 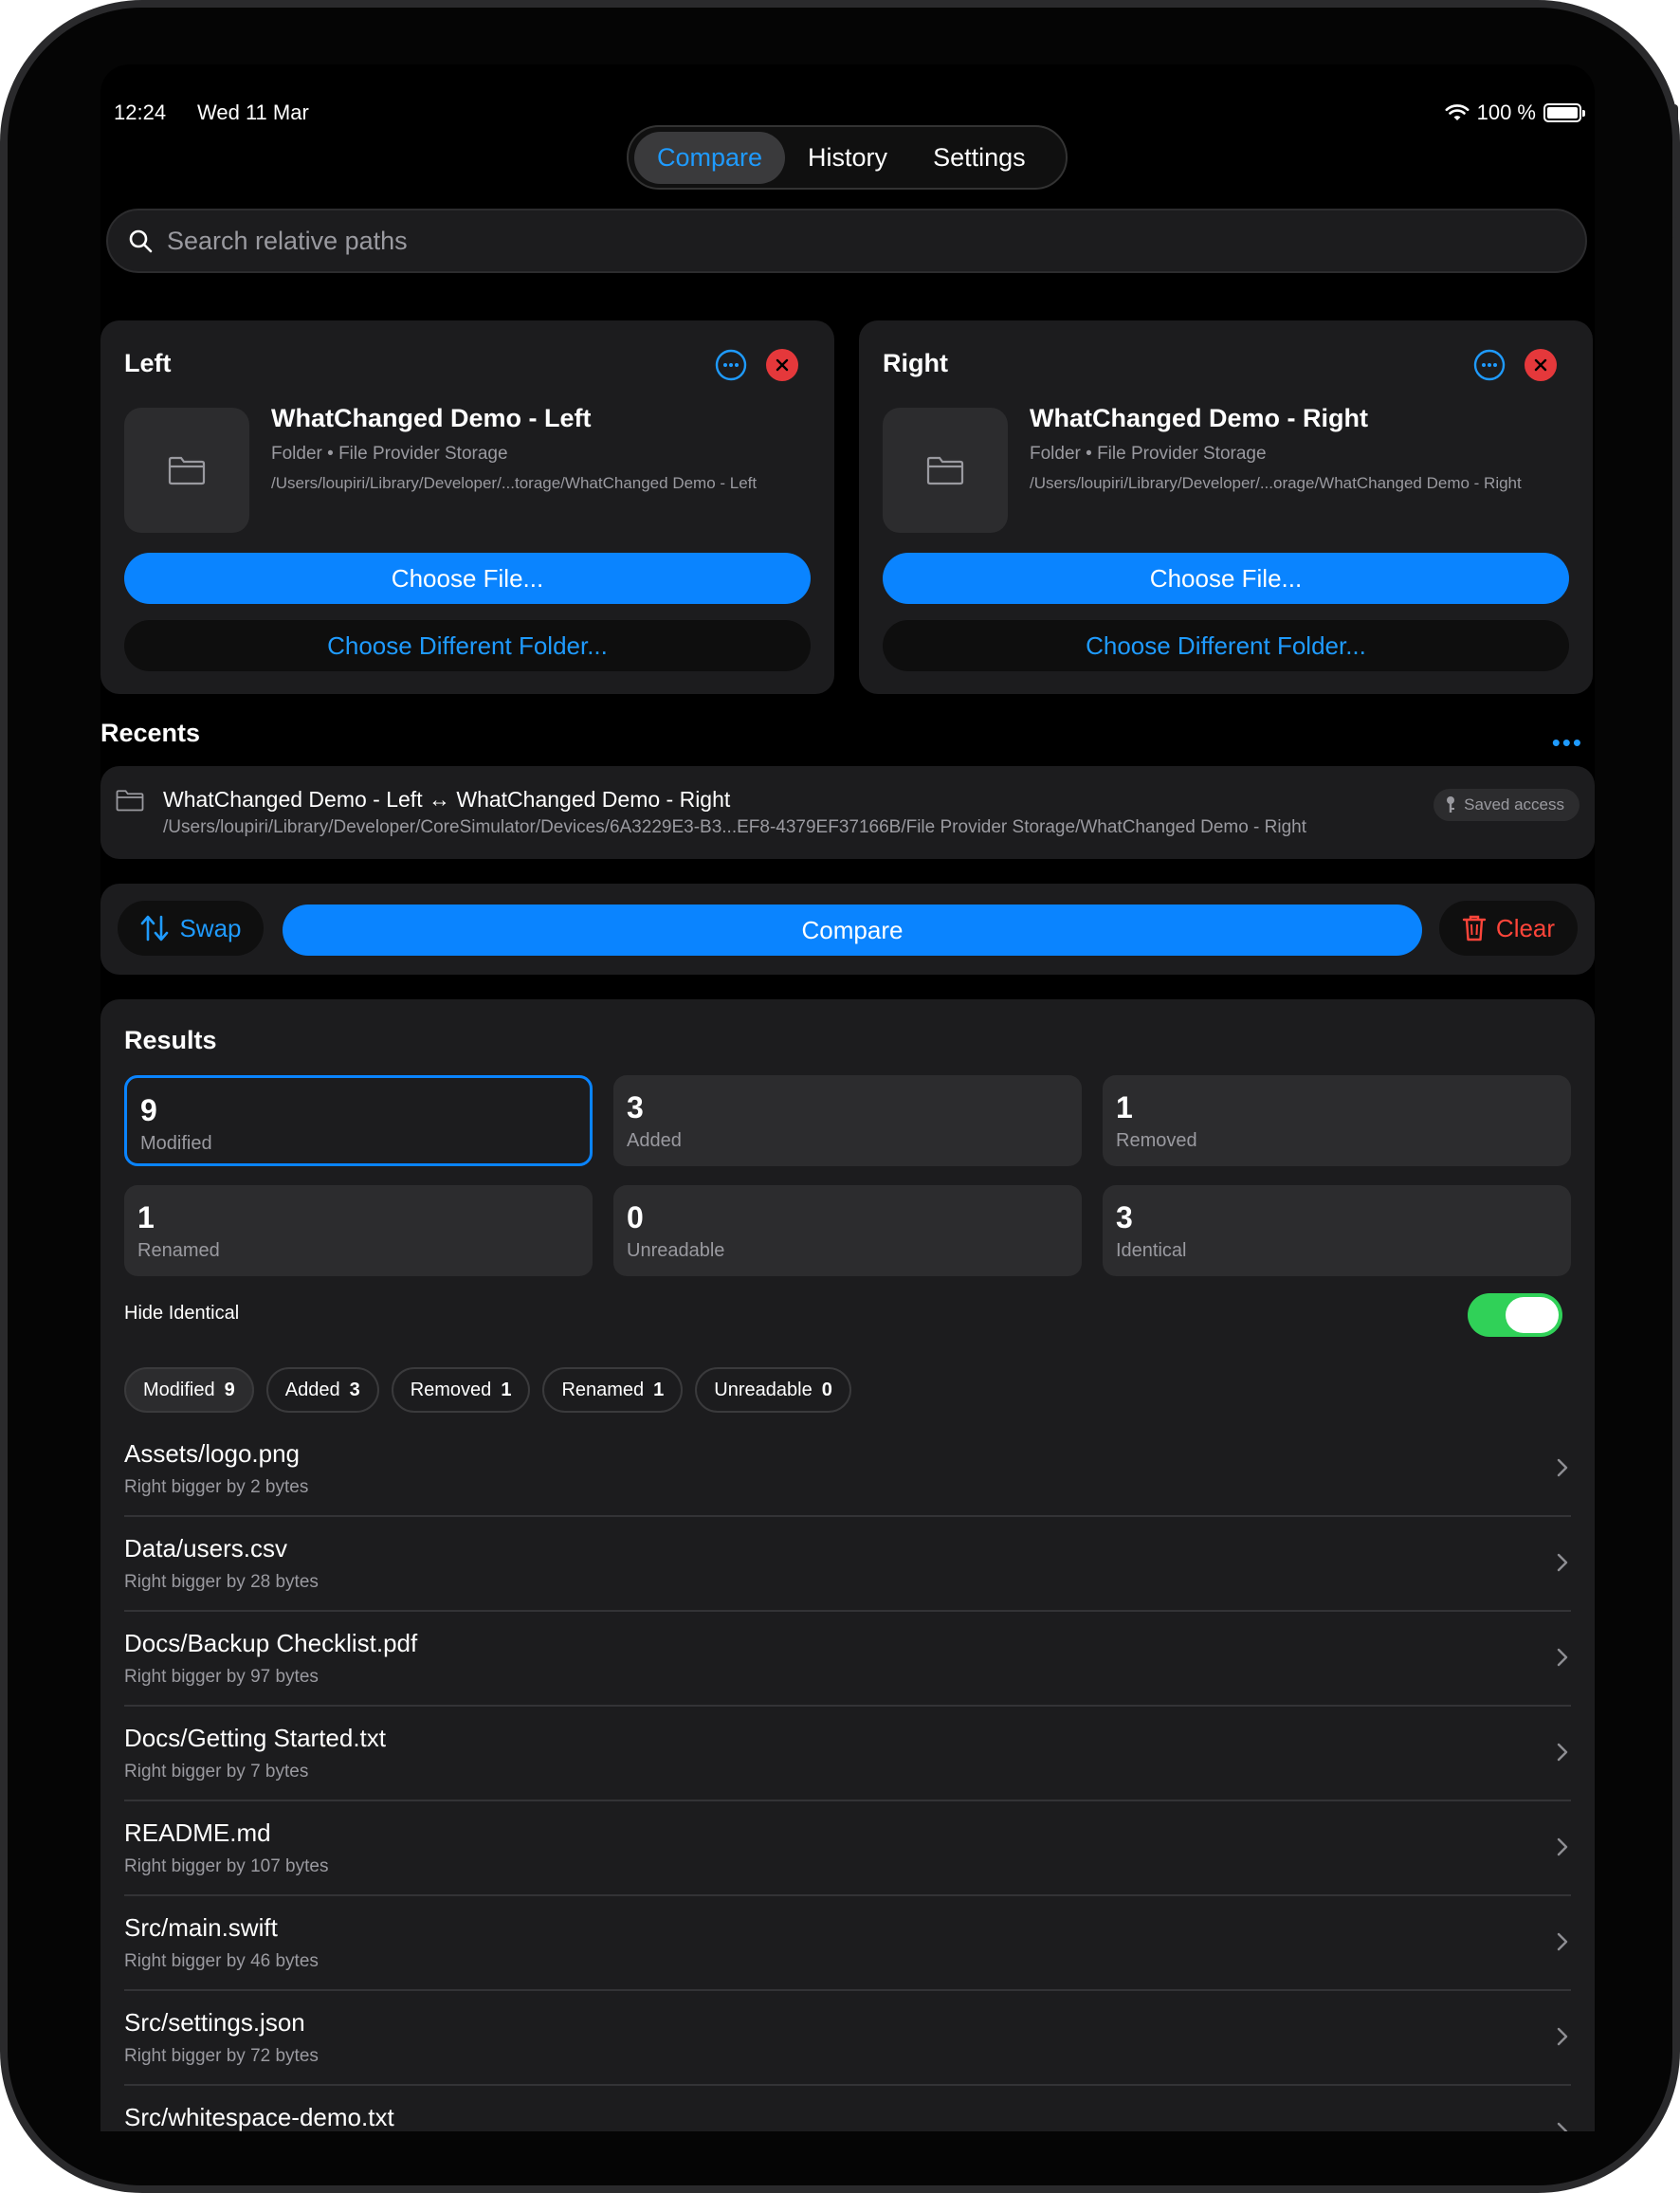 What do you see at coordinates (221, 2056) in the screenshot?
I see `file-description: Right bigger by 72 bytes` at bounding box center [221, 2056].